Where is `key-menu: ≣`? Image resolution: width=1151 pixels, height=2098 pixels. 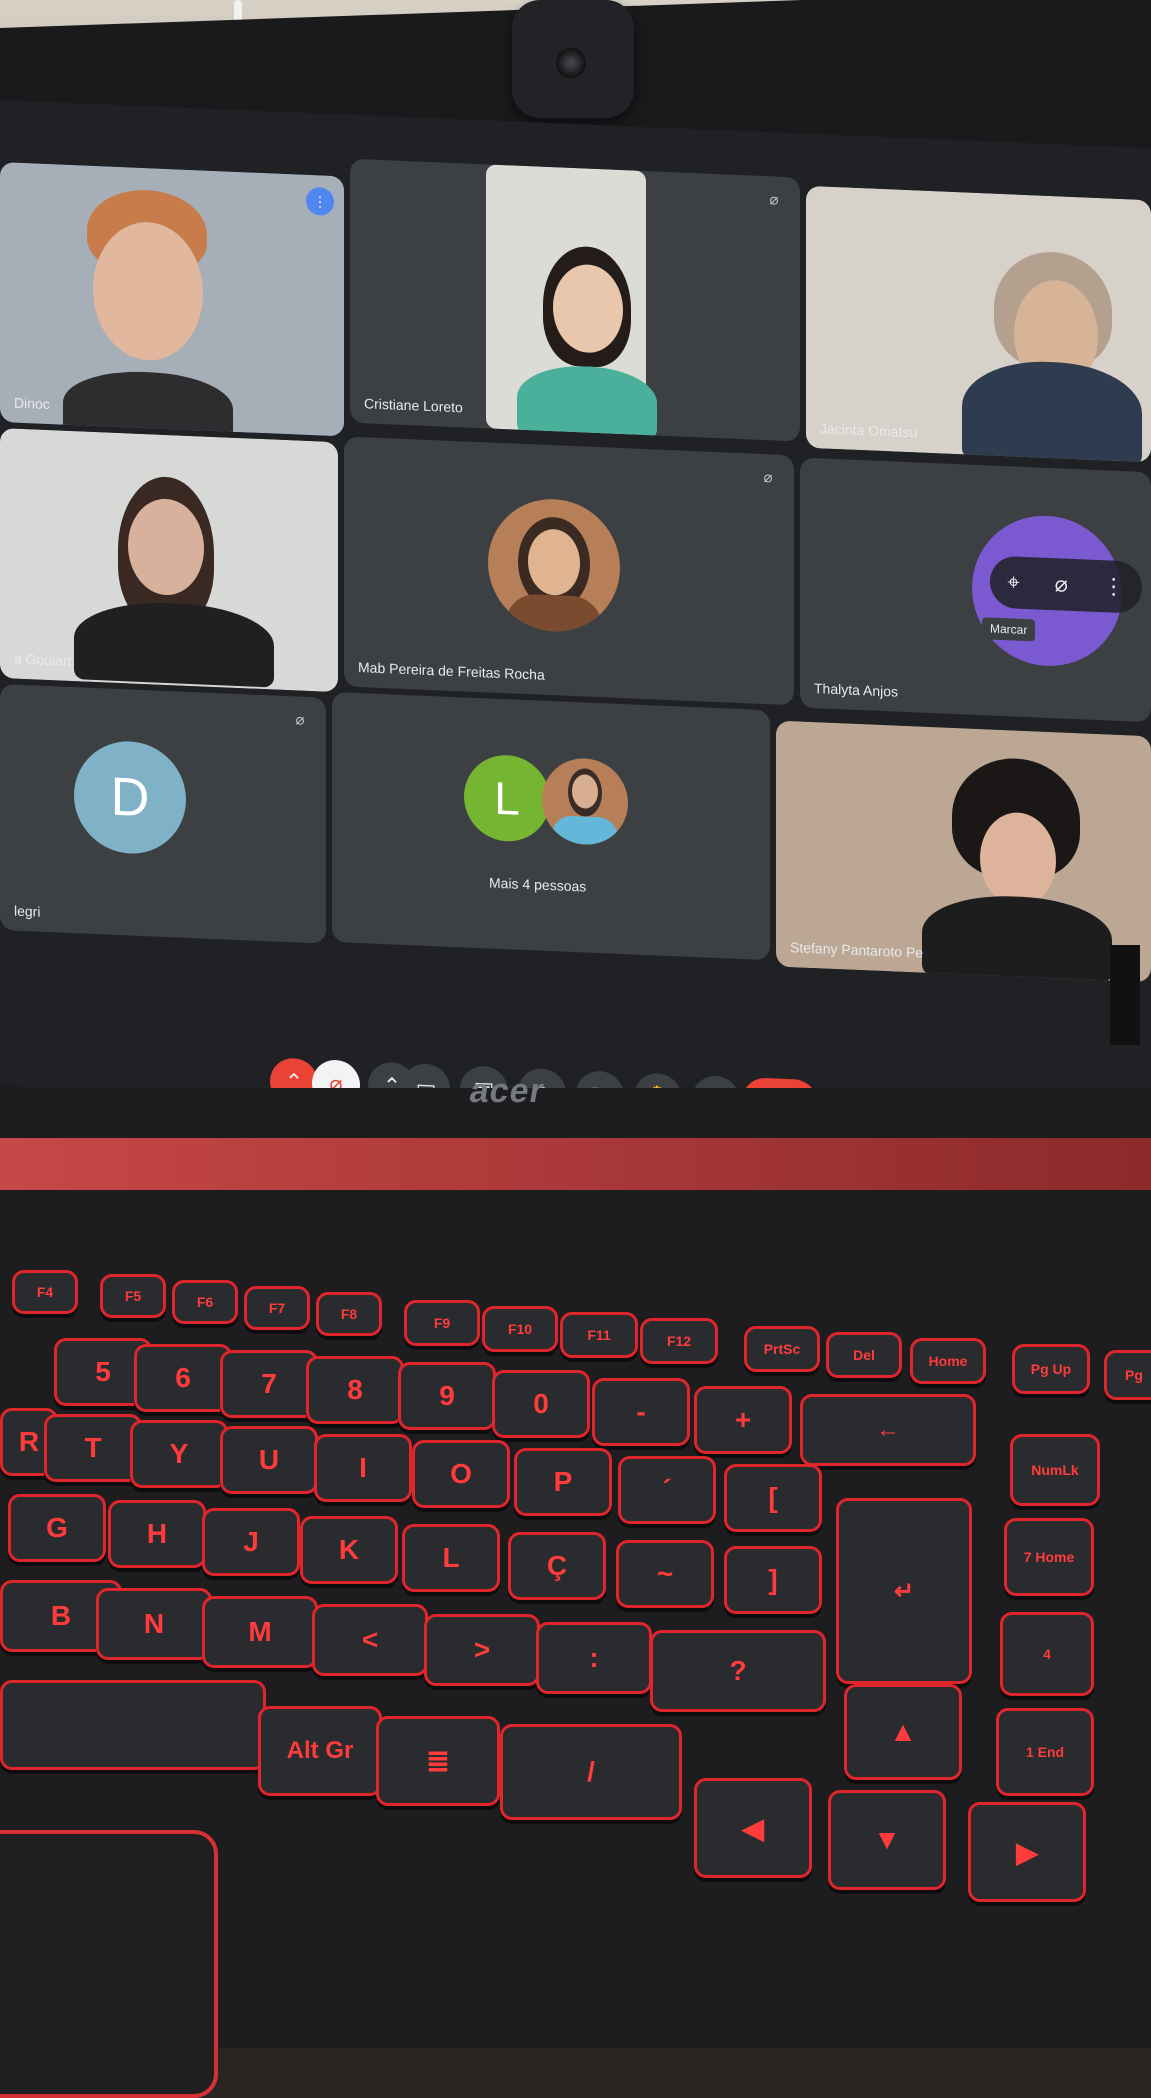 key-menu: ≣ is located at coordinates (438, 1761).